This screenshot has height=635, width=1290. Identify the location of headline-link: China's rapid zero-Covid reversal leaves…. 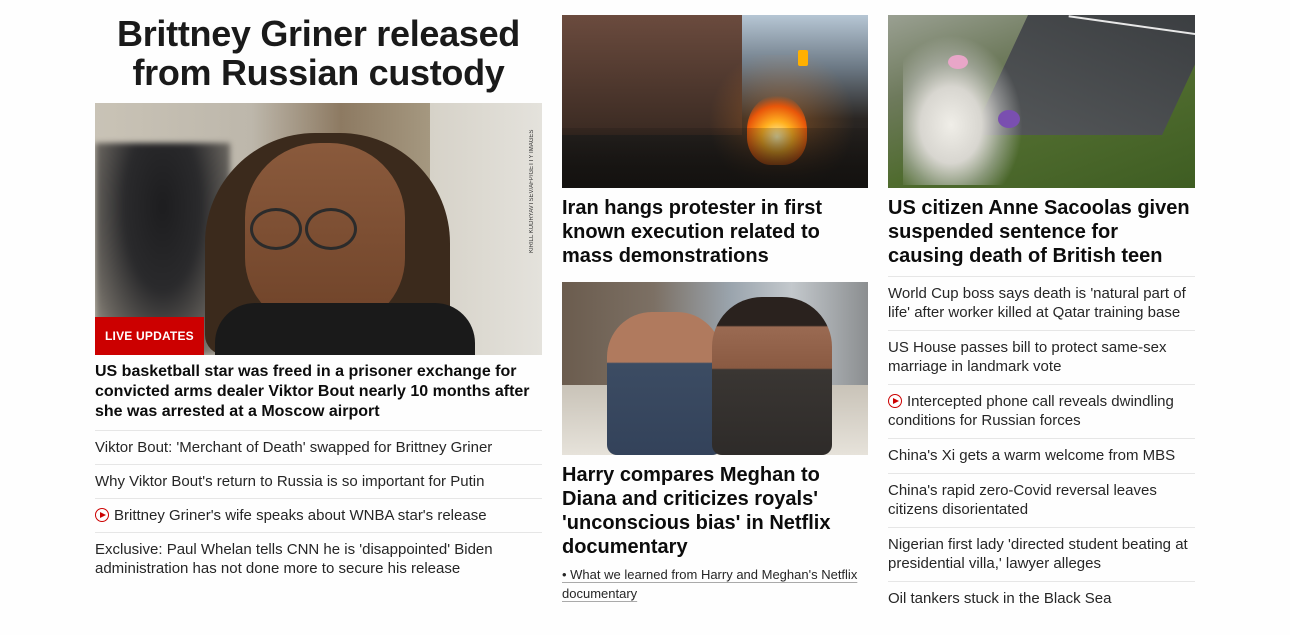
(1041, 500).